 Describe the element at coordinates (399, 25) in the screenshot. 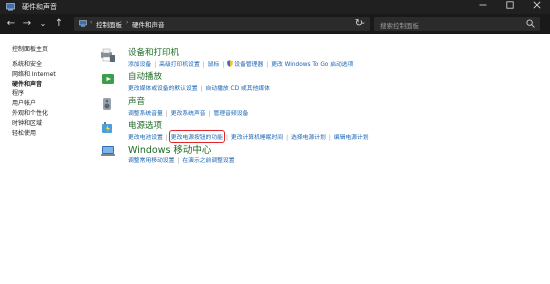

I see `search-placeholder: 搜索控制面板` at that location.